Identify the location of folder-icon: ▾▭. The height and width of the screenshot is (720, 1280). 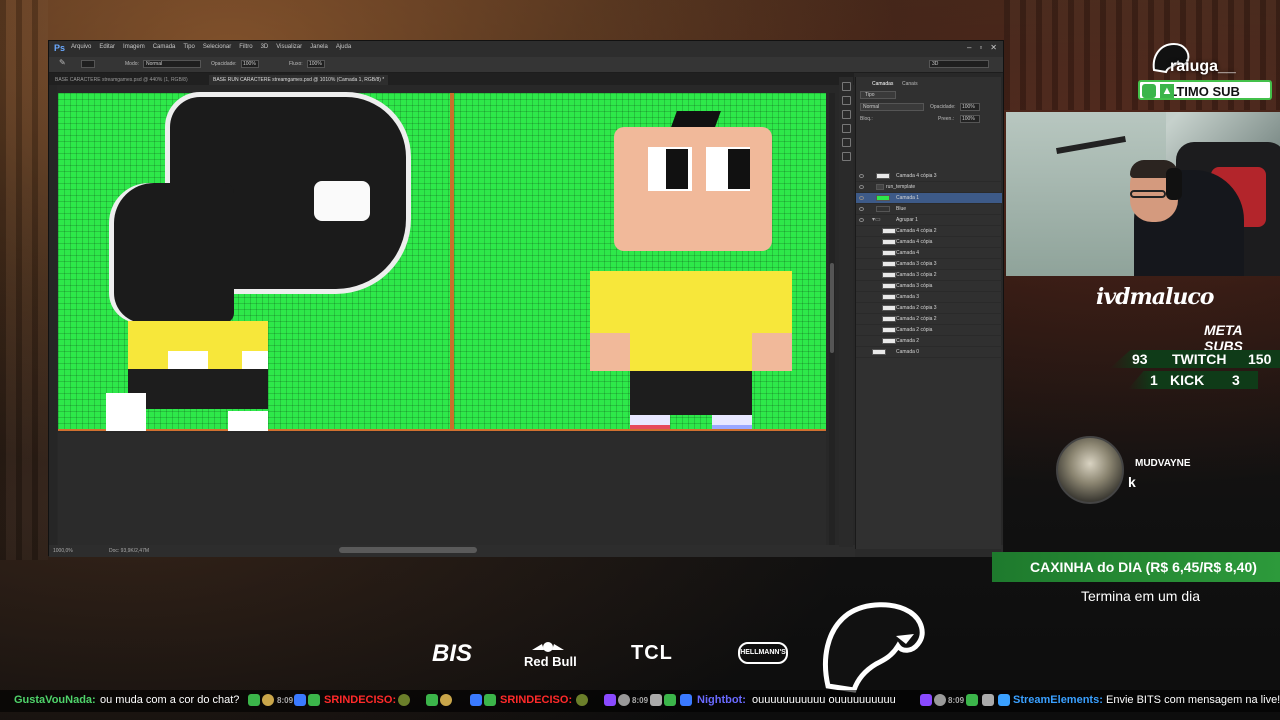
(876, 220).